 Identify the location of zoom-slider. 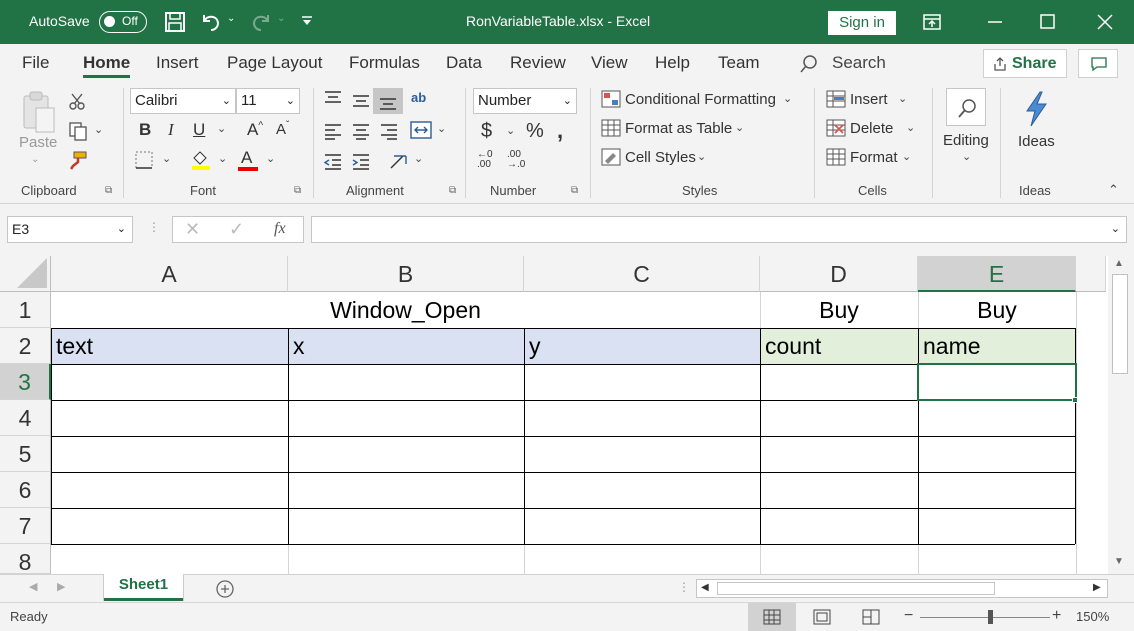
(985, 617).